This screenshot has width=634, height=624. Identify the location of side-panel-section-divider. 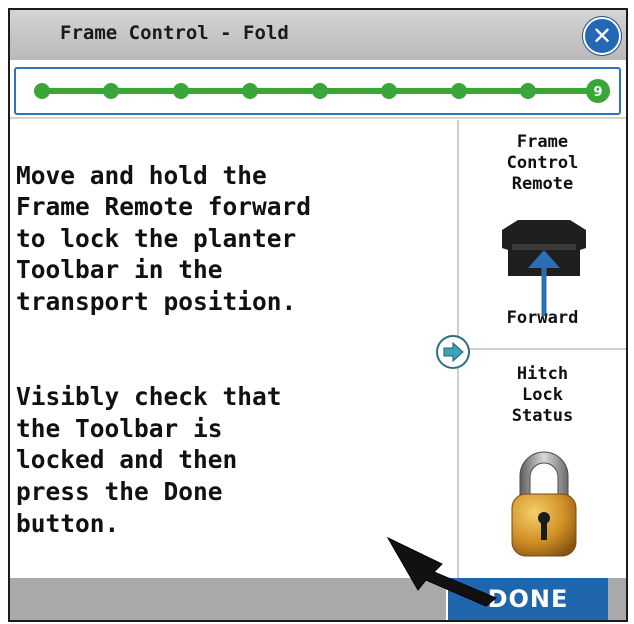
(542, 349).